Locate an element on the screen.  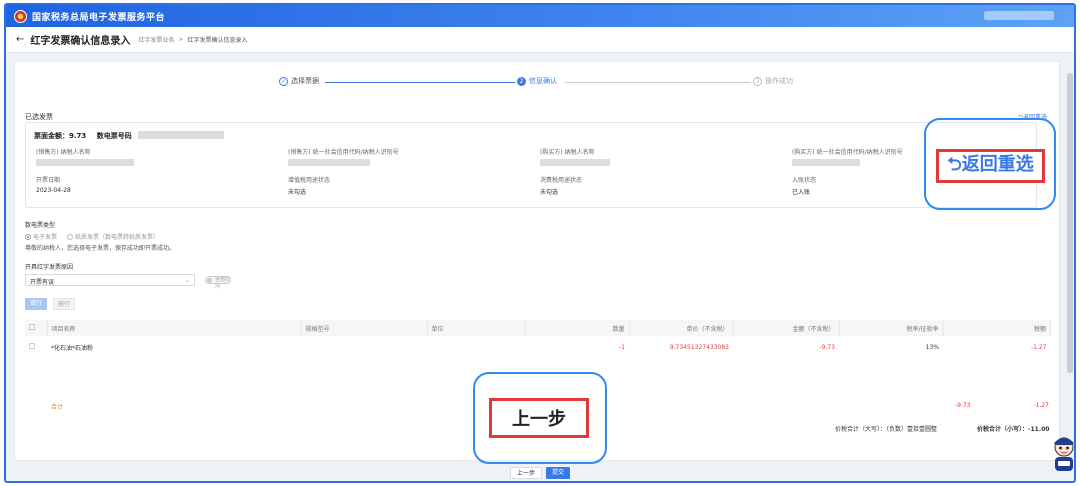
seller-taxid-blurred is located at coordinates (329, 162).